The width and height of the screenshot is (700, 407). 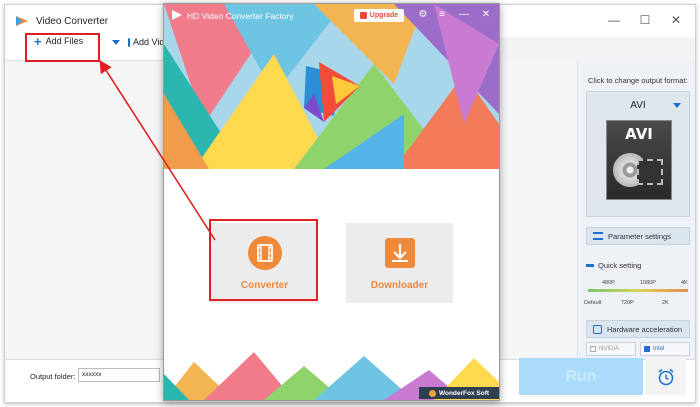 I want to click on factory-close-button: ✕, so click(x=486, y=15).